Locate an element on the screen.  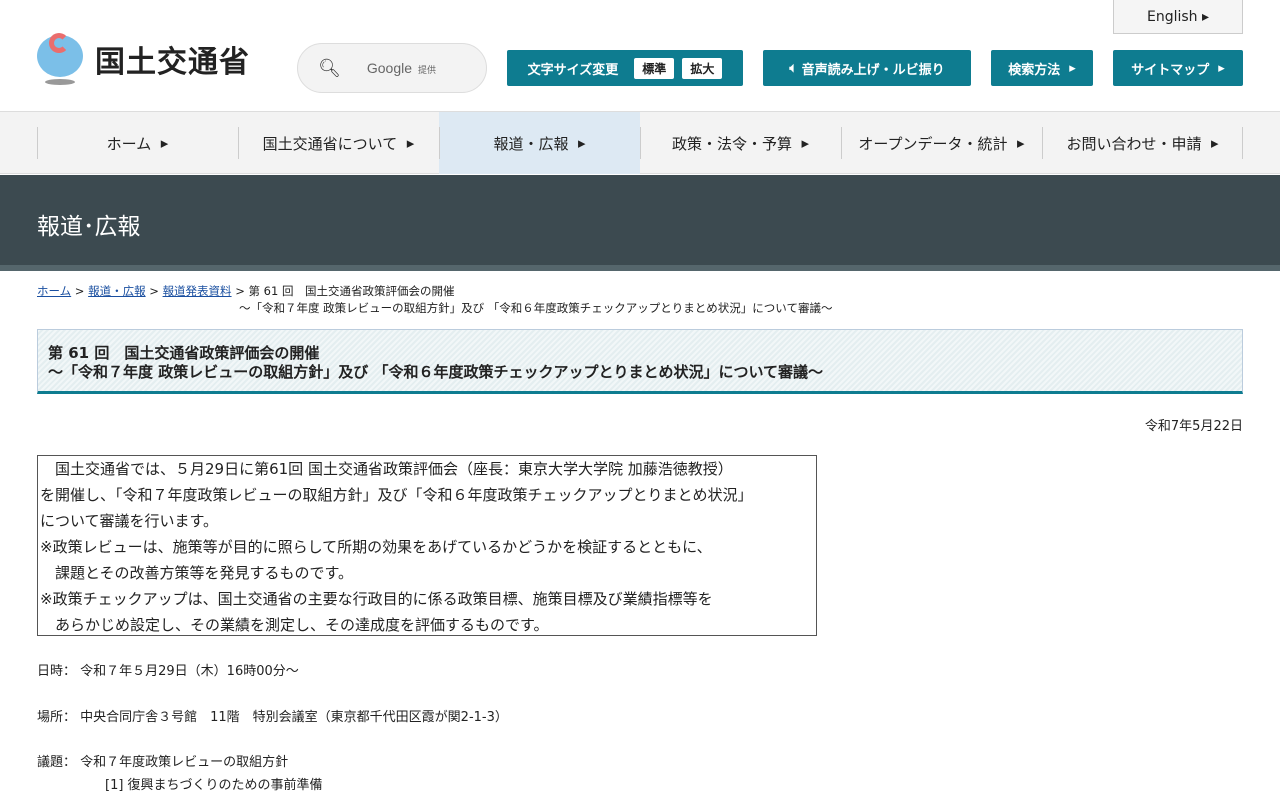
breadcrumb-home: ホーム is located at coordinates (54, 291).